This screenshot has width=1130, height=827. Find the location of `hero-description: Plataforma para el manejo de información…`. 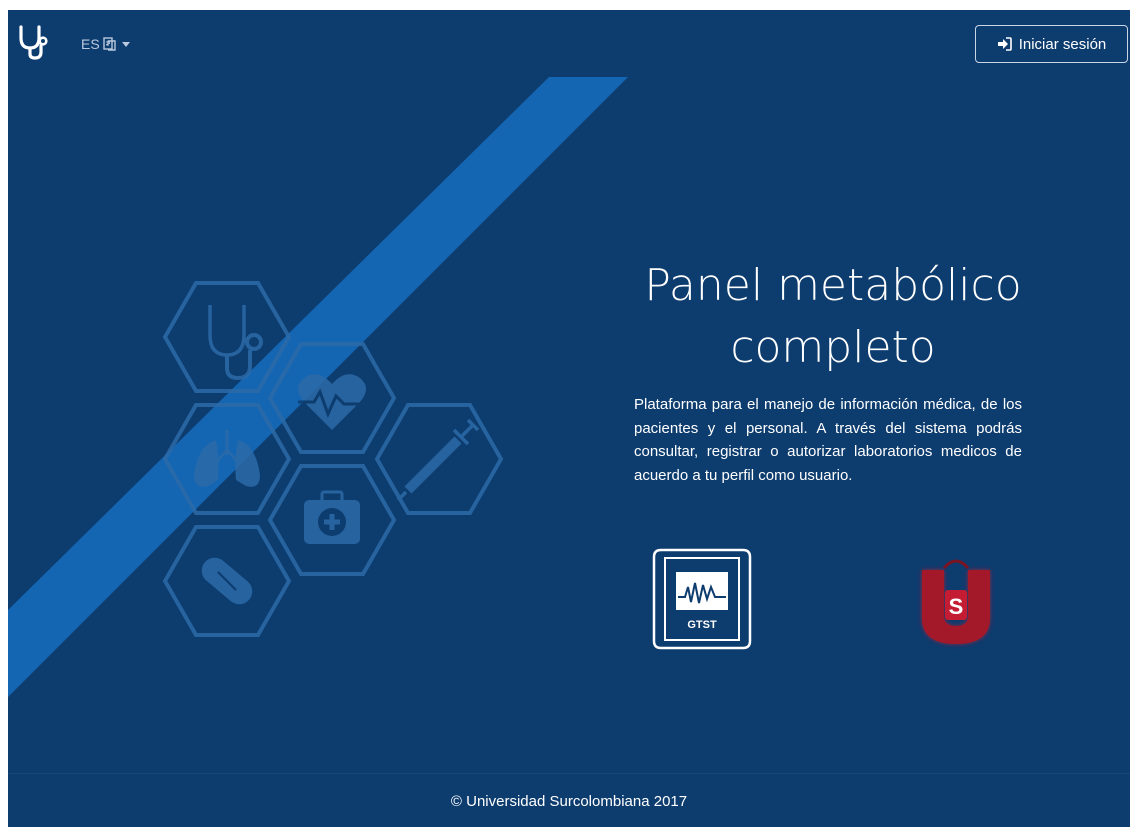

hero-description: Plataforma para el manejo de información… is located at coordinates (828, 440).